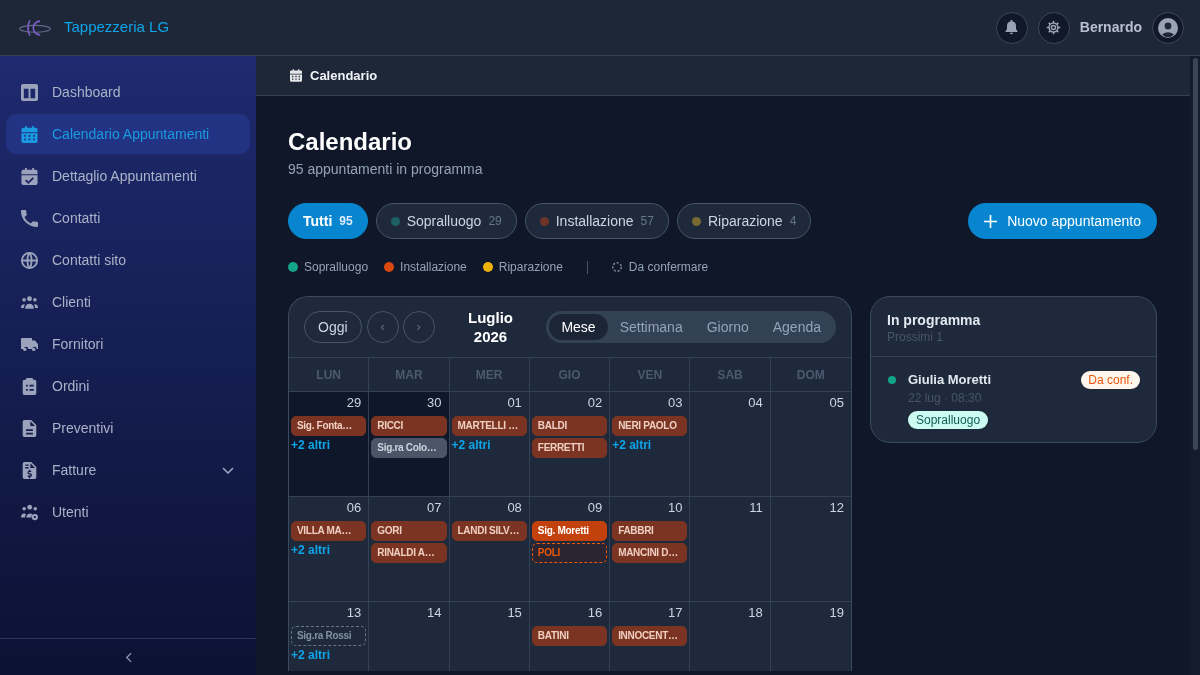 This screenshot has height=675, width=1200. I want to click on sidebar-item: Ordini, so click(128, 386).